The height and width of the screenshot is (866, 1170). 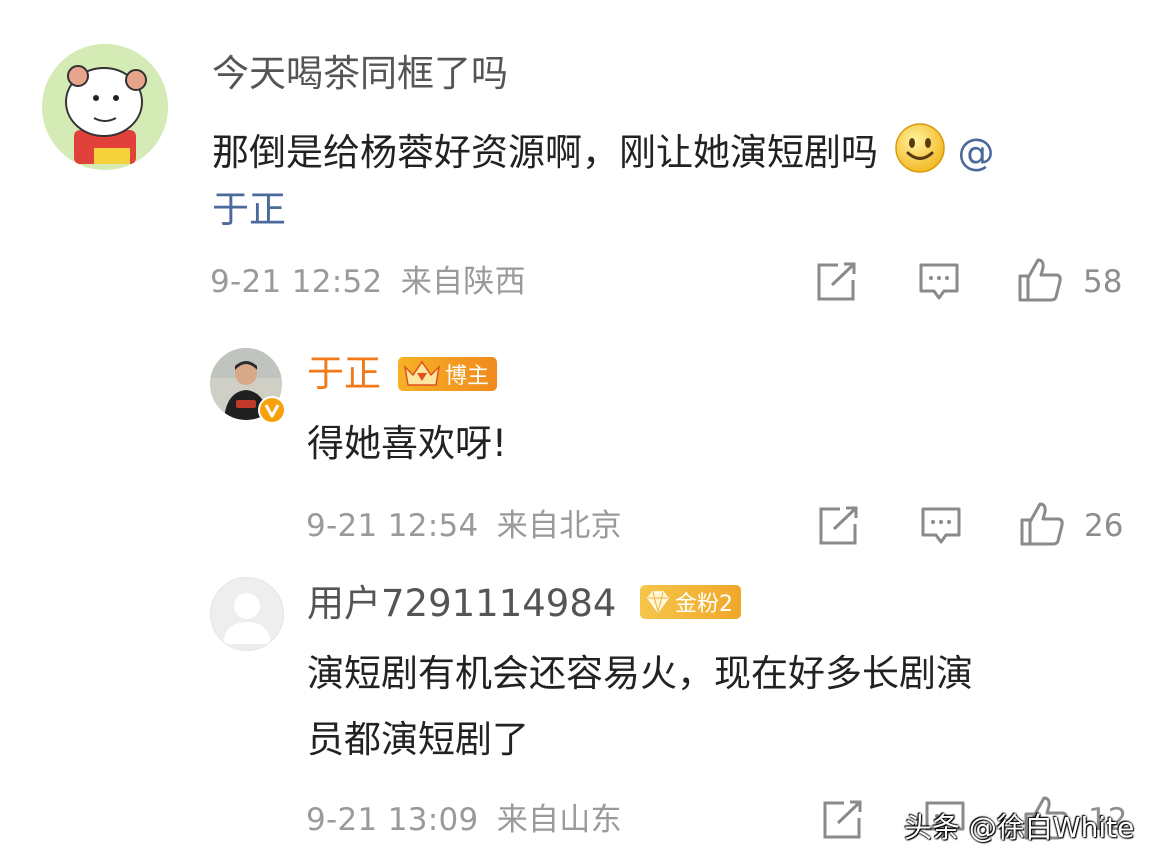 What do you see at coordinates (1019, 827) in the screenshot?
I see `watermark: 头条 @徐白White` at bounding box center [1019, 827].